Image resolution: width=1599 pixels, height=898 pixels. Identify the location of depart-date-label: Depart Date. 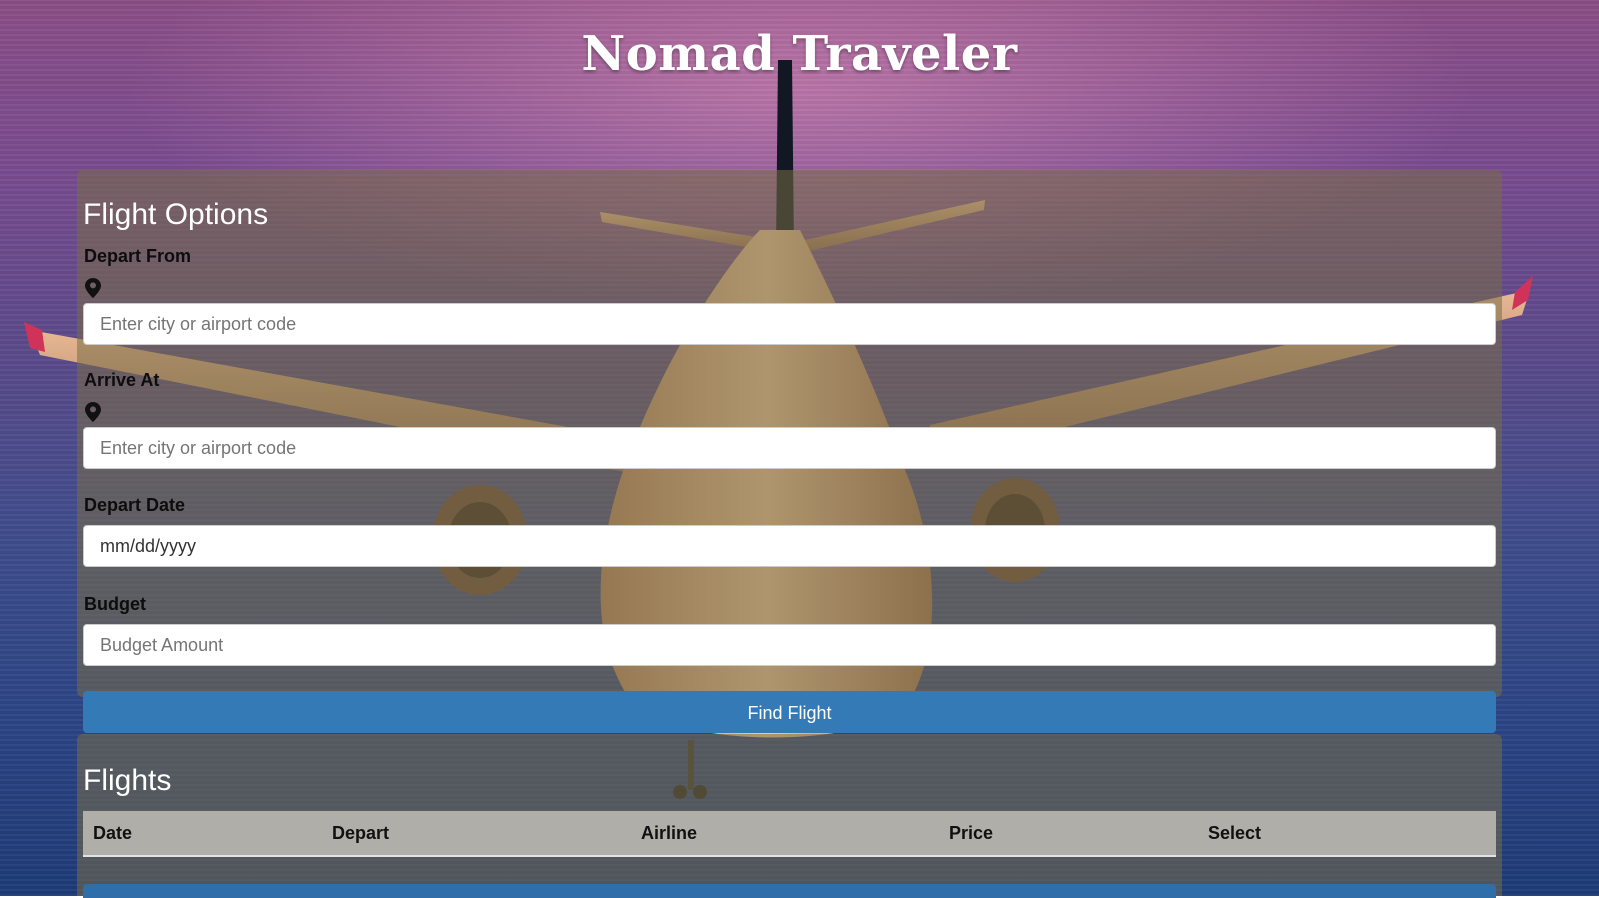
(135, 505).